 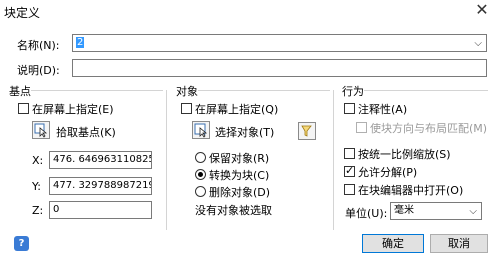 What do you see at coordinates (237, 109) in the screenshot?
I see `objects-specify-on-screen-label: 在屏幕上指定(Q)` at bounding box center [237, 109].